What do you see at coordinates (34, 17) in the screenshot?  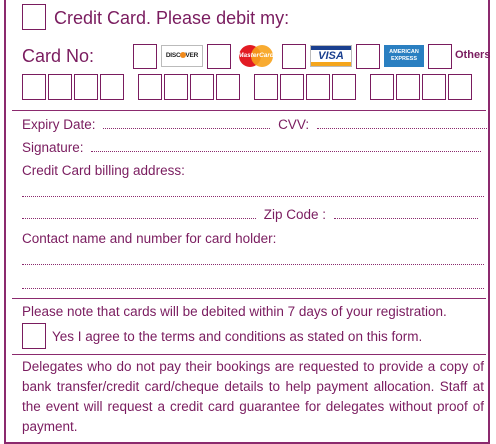 I see `credit-card-checkbox` at bounding box center [34, 17].